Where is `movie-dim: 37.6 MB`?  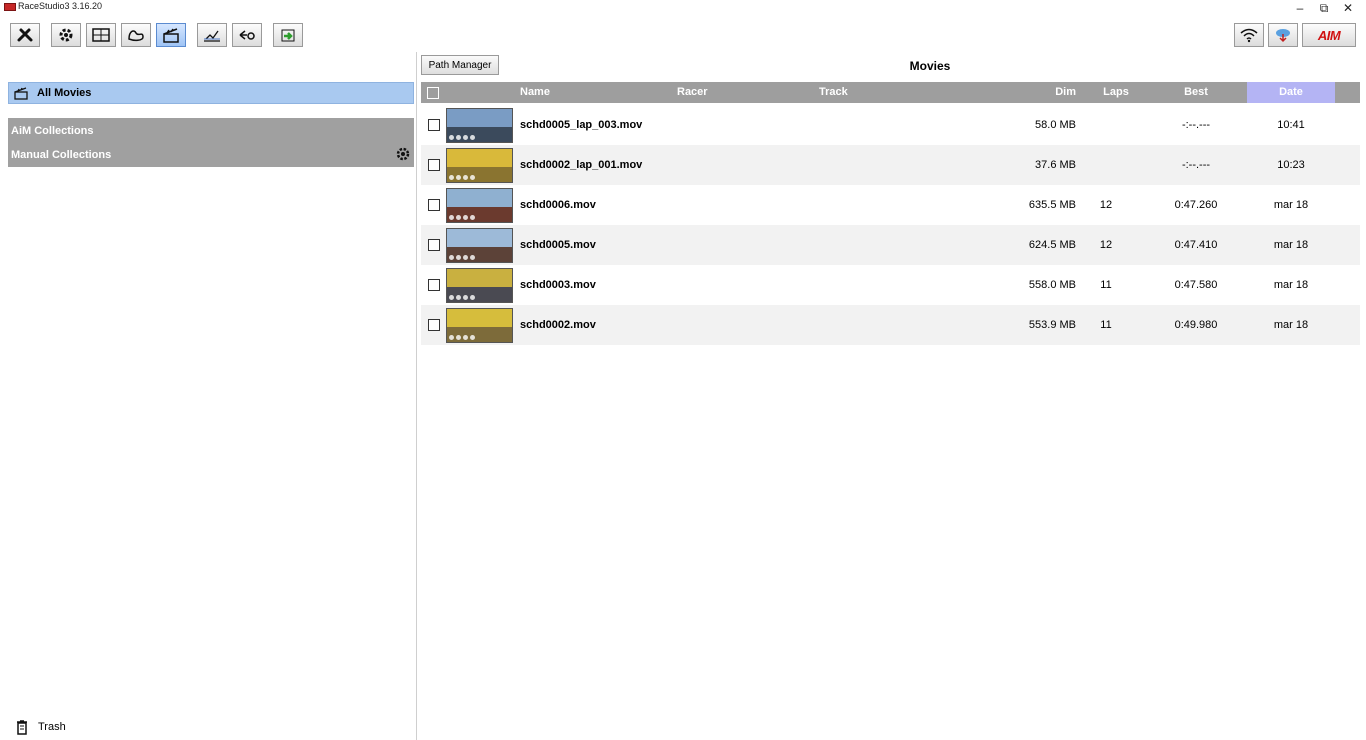
movie-dim: 37.6 MB is located at coordinates (1055, 165).